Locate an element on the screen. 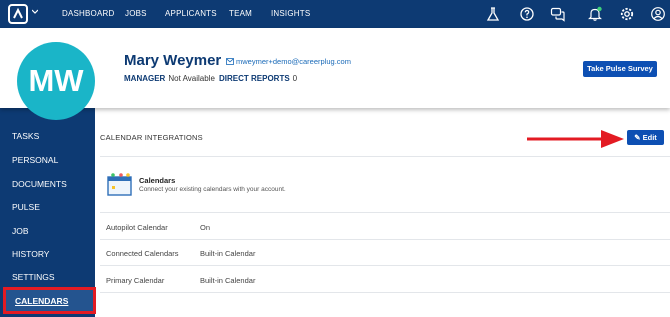 The width and height of the screenshot is (670, 317). nav-team: TEAM is located at coordinates (240, 14).